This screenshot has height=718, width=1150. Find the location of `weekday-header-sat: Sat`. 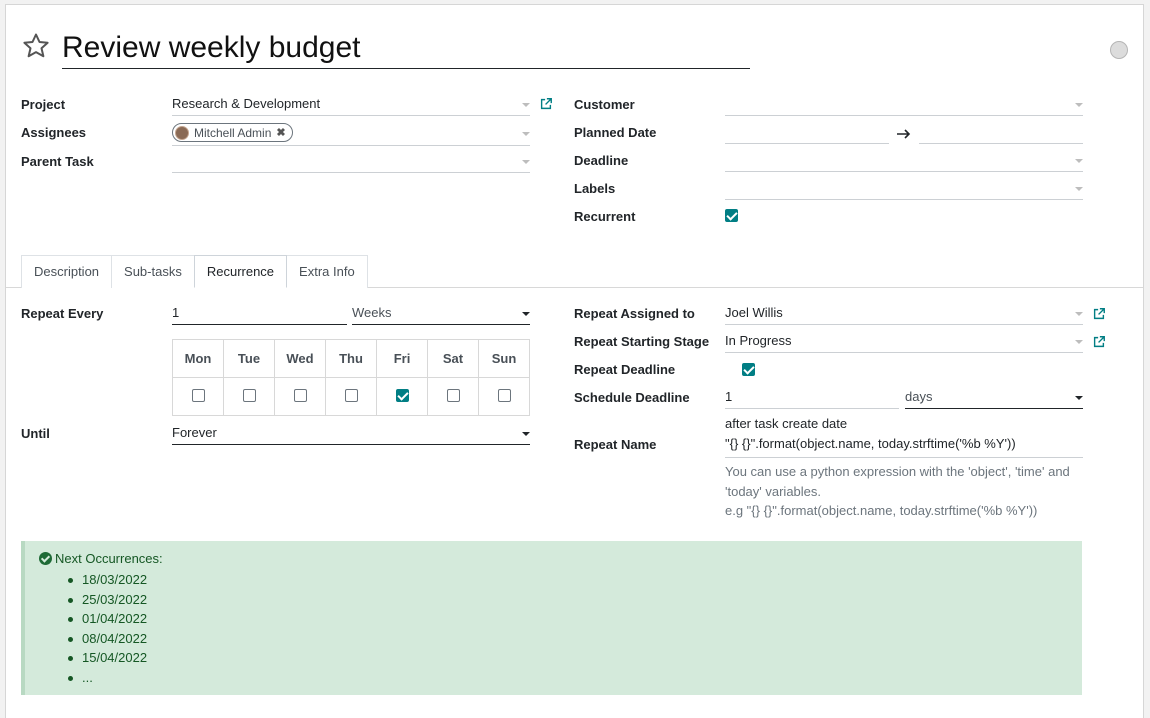

weekday-header-sat: Sat is located at coordinates (453, 358).